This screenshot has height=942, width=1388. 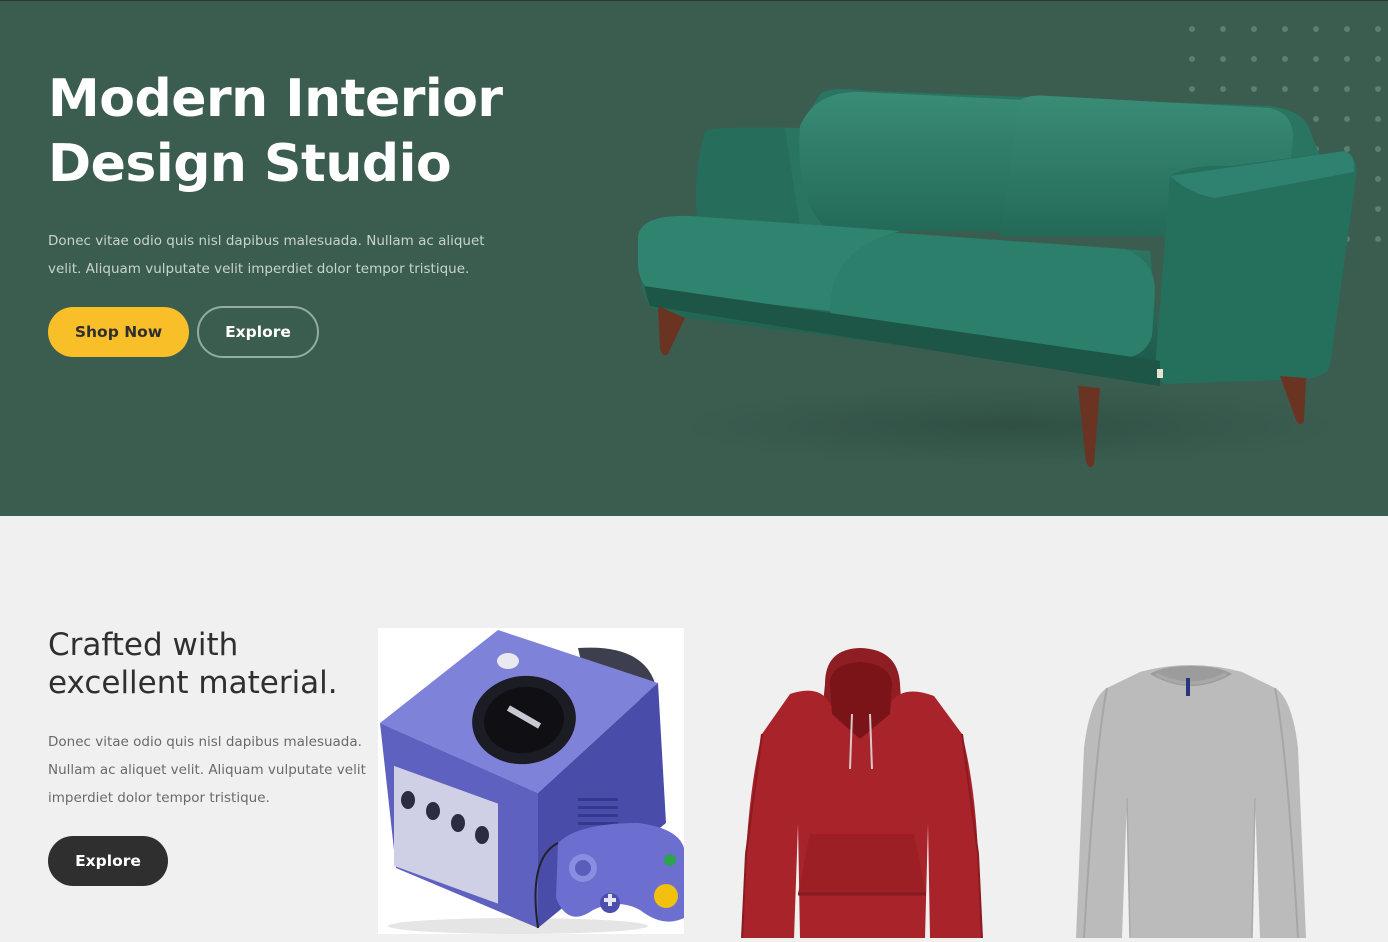 I want to click on hero-explore-button: Explore, so click(x=258, y=332).